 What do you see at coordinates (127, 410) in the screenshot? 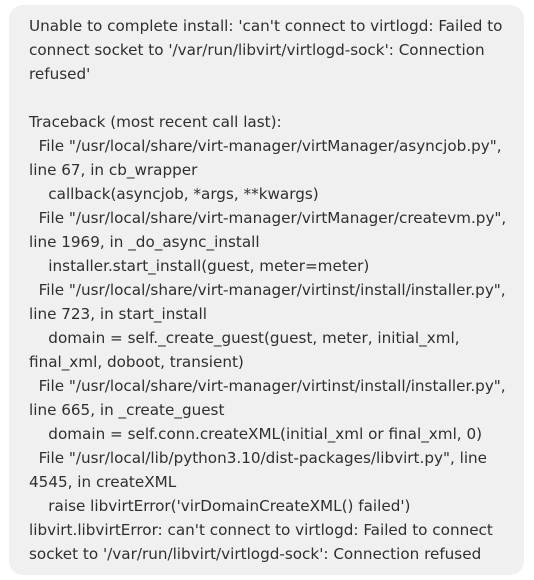
I see `error-text-line: line 665, in _create_guest` at bounding box center [127, 410].